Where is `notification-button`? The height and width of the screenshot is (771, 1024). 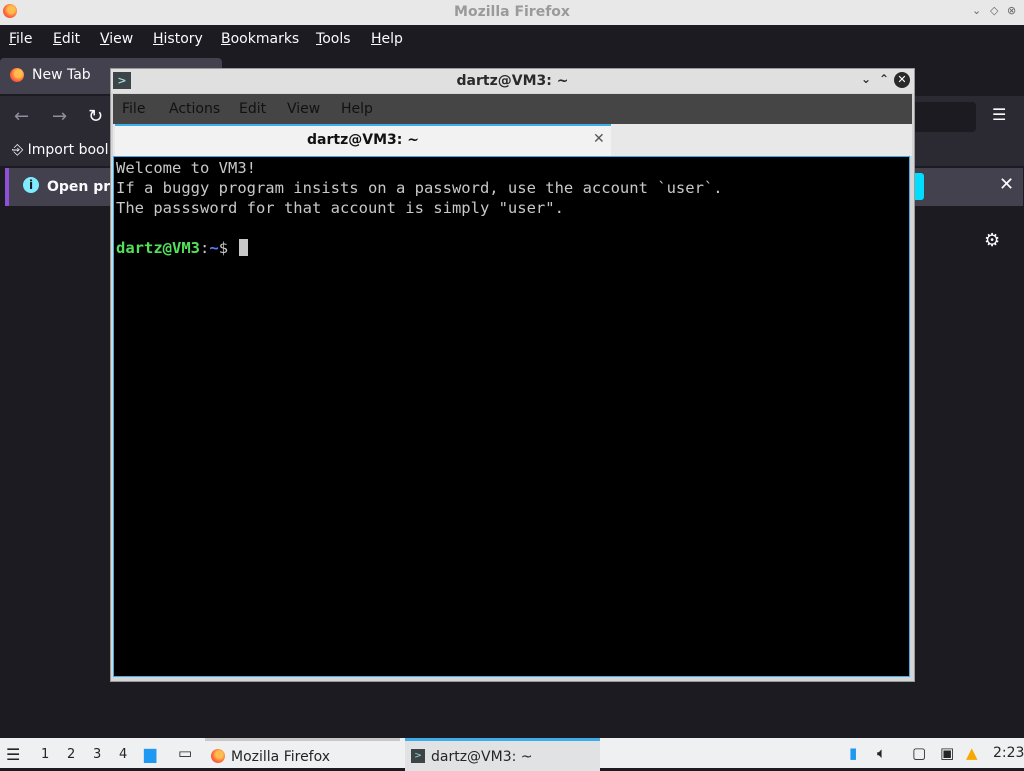 notification-button is located at coordinates (919, 186).